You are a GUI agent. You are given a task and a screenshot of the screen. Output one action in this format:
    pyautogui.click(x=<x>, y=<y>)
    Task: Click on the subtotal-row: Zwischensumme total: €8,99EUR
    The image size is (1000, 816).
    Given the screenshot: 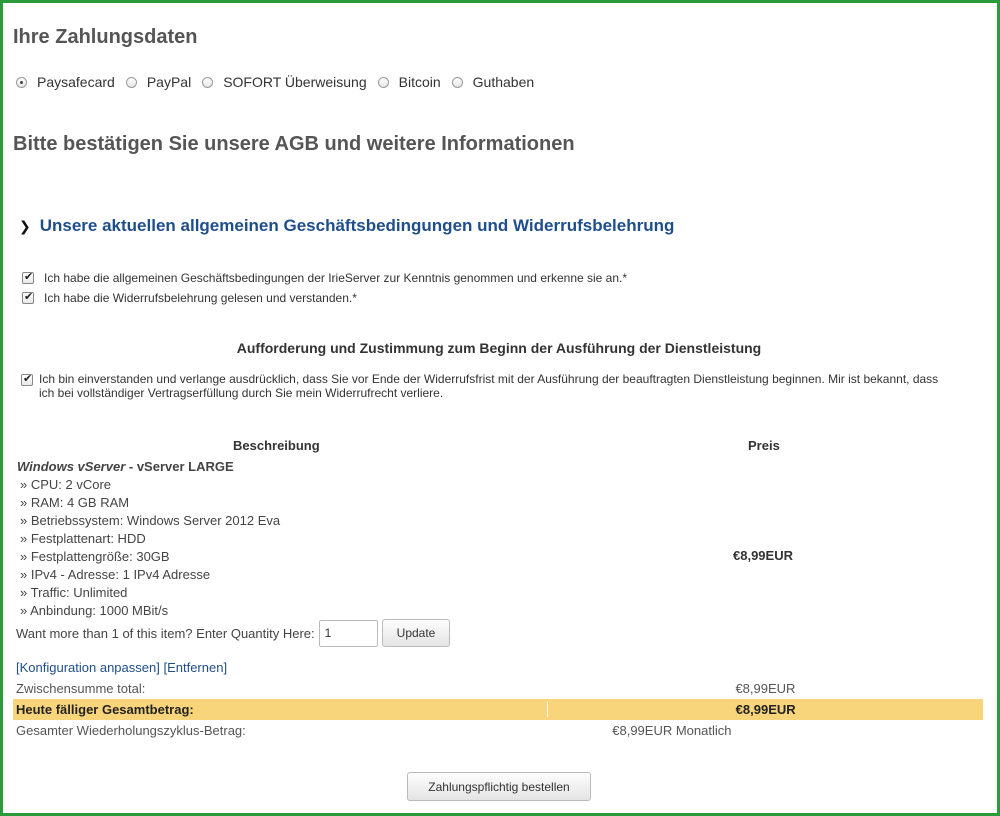 What is the action you would take?
    pyautogui.click(x=498, y=688)
    